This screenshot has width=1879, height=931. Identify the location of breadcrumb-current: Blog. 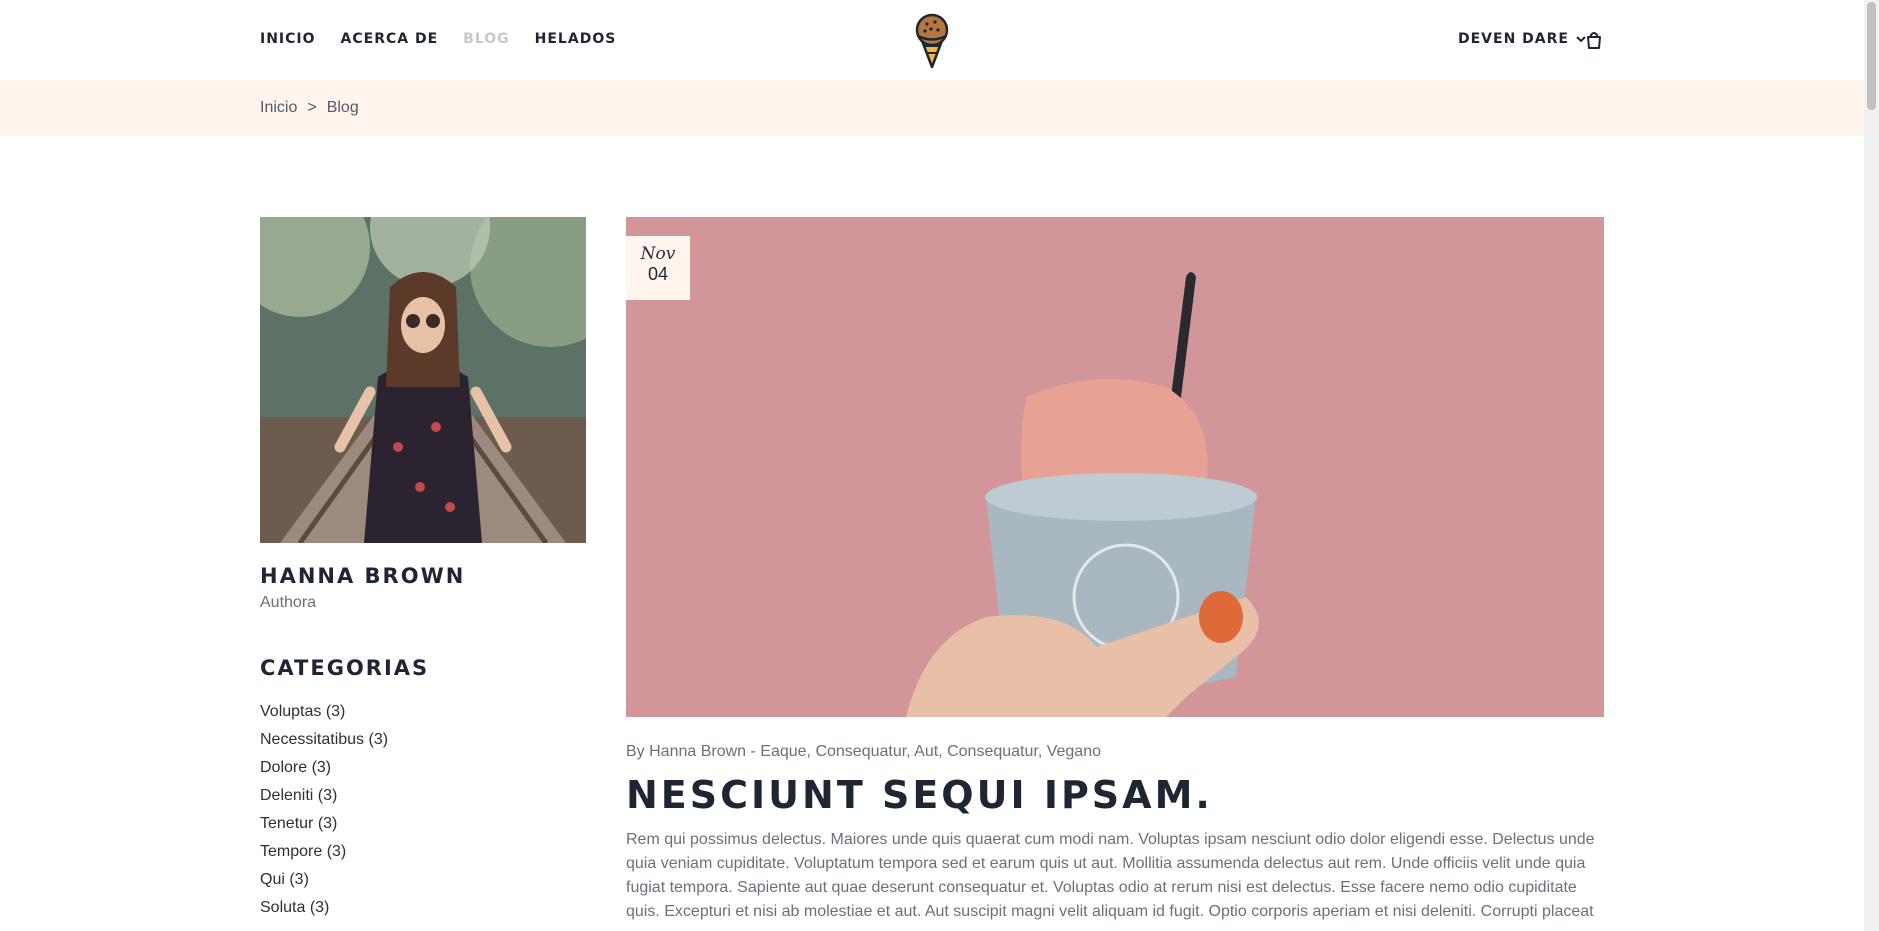
(342, 107).